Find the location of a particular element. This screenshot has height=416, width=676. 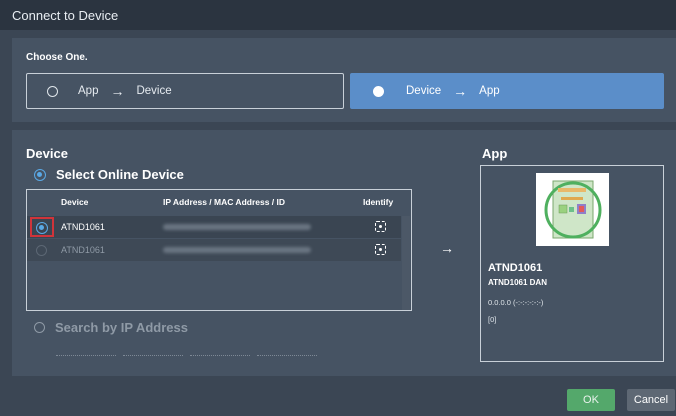

choose-label: Choose One. is located at coordinates (57, 57).